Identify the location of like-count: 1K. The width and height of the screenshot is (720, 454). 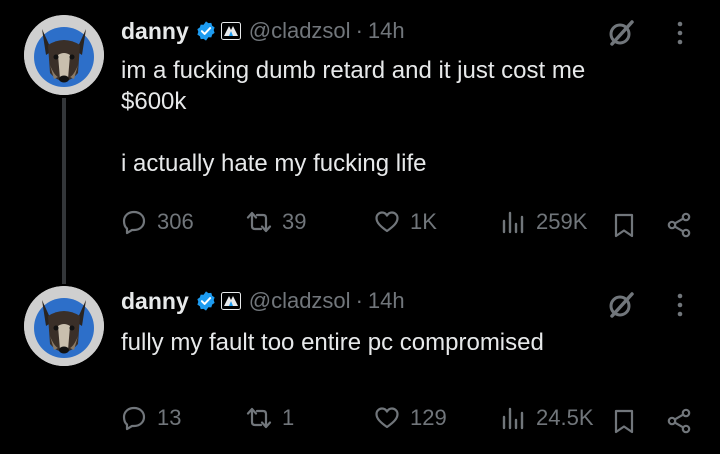
(423, 221).